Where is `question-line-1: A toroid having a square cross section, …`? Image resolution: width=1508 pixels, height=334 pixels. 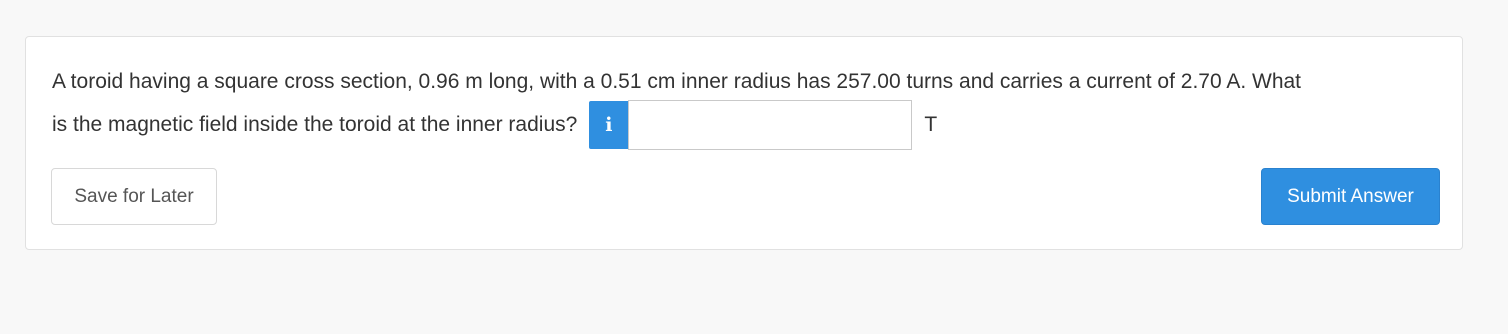 question-line-1: A toroid having a square cross section, … is located at coordinates (677, 81).